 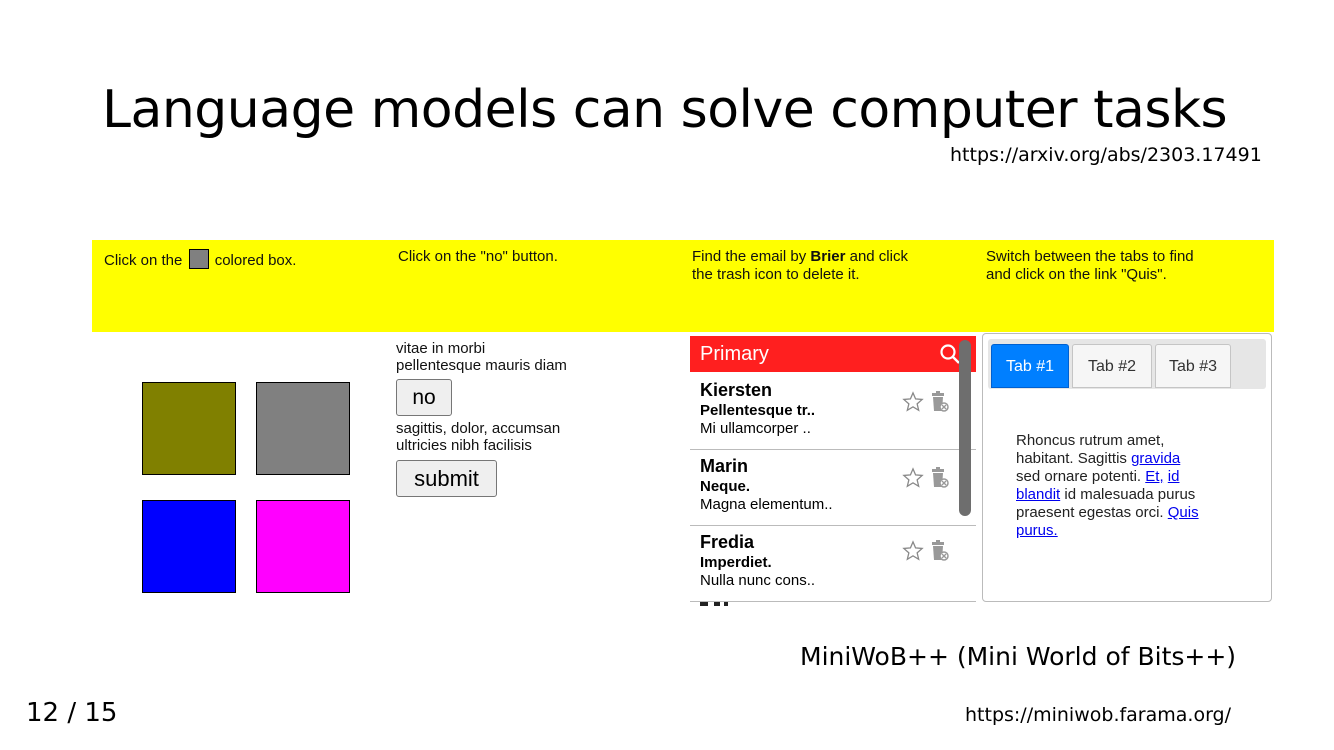 I want to click on task3-instr-after: and click, so click(x=878, y=256).